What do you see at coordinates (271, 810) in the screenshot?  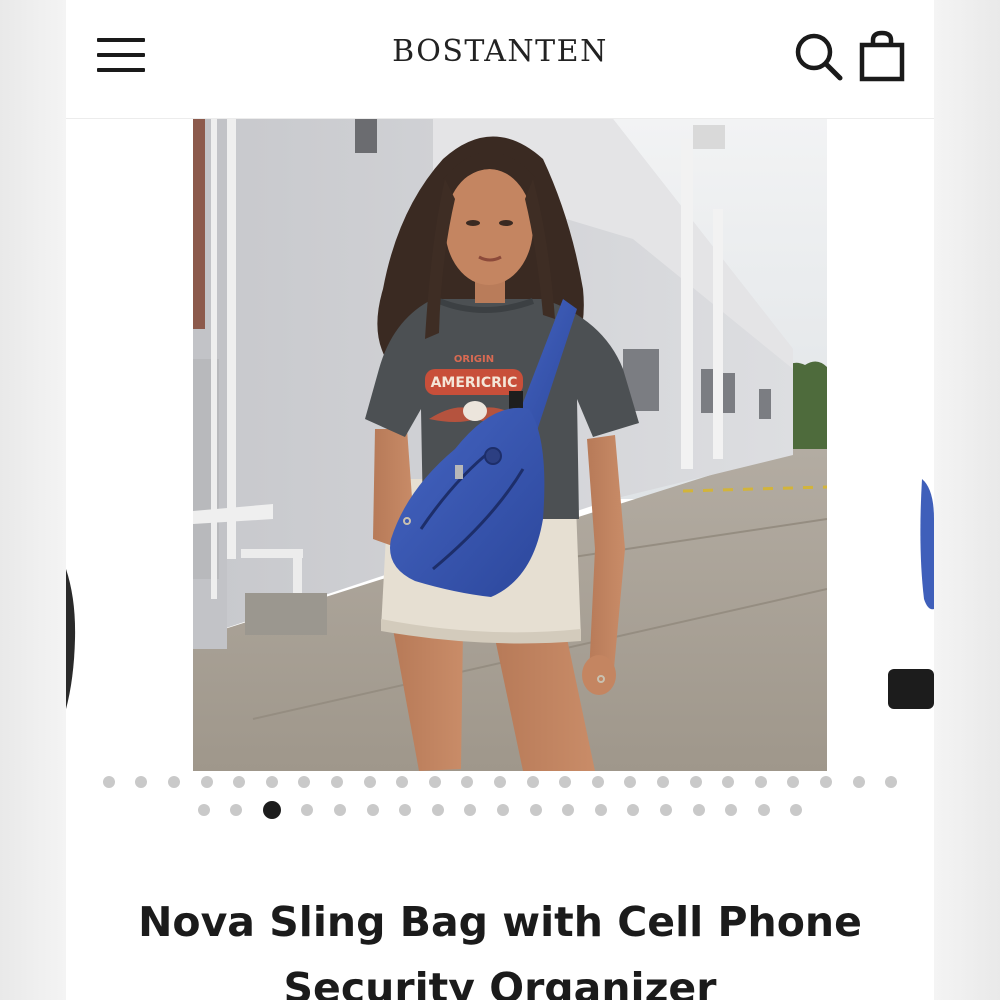 I see `pagination-dot-active` at bounding box center [271, 810].